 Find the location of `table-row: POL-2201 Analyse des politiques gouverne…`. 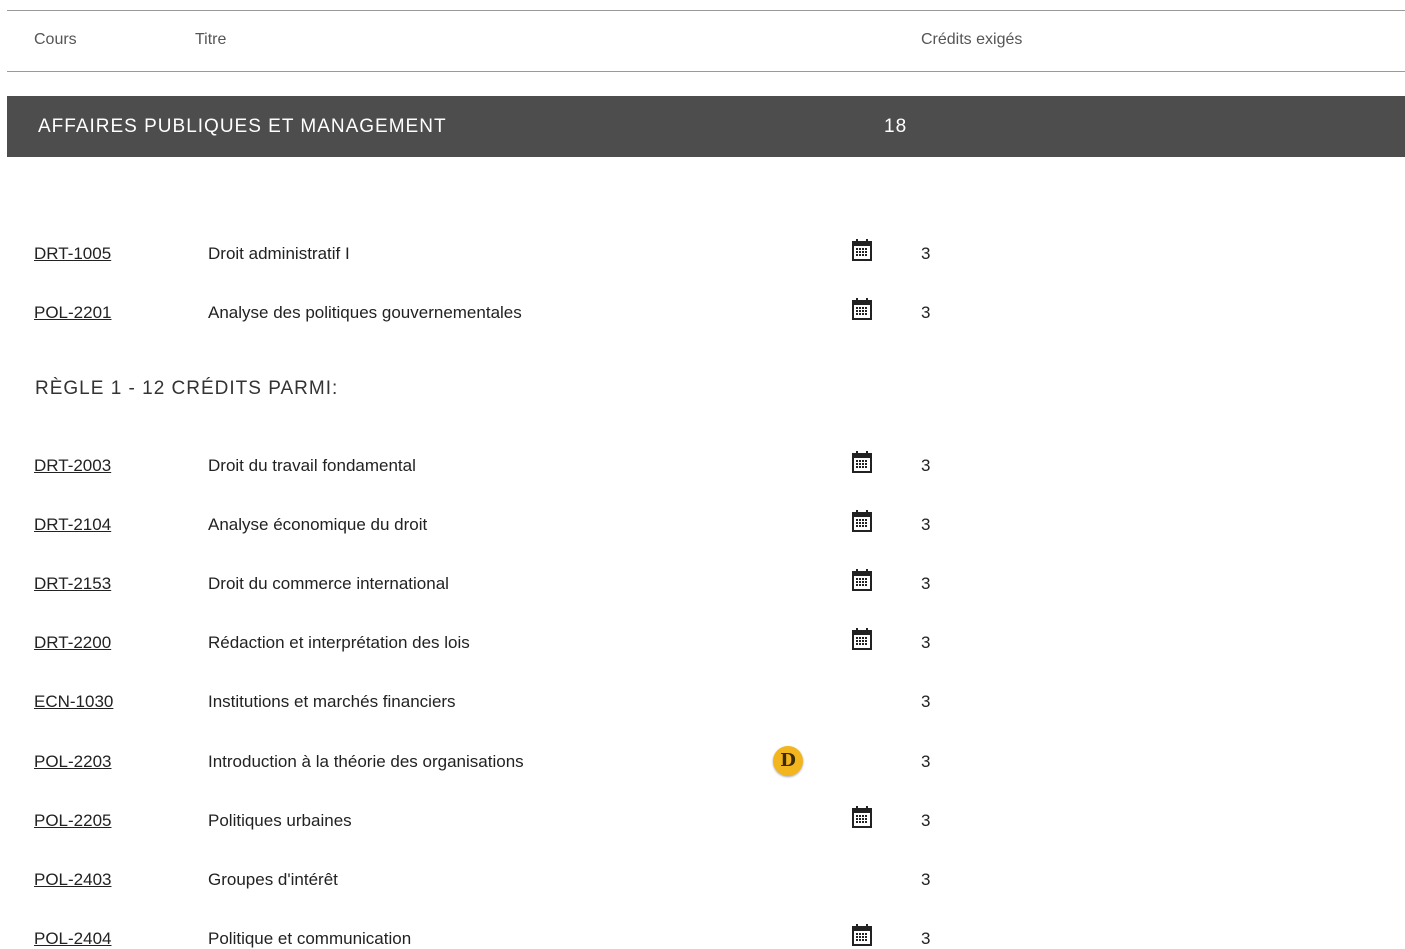

table-row: POL-2201 Analyse des politiques gouverne… is located at coordinates (702, 312).